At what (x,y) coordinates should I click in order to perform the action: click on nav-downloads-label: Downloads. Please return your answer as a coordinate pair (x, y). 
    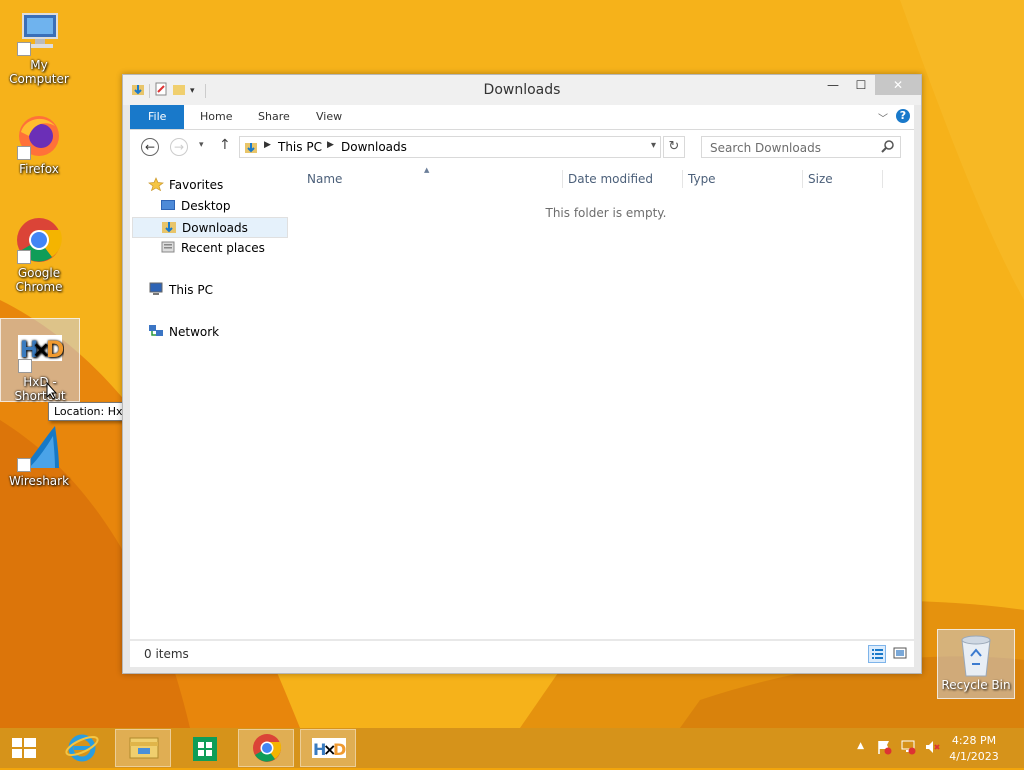
    Looking at the image, I should click on (215, 228).